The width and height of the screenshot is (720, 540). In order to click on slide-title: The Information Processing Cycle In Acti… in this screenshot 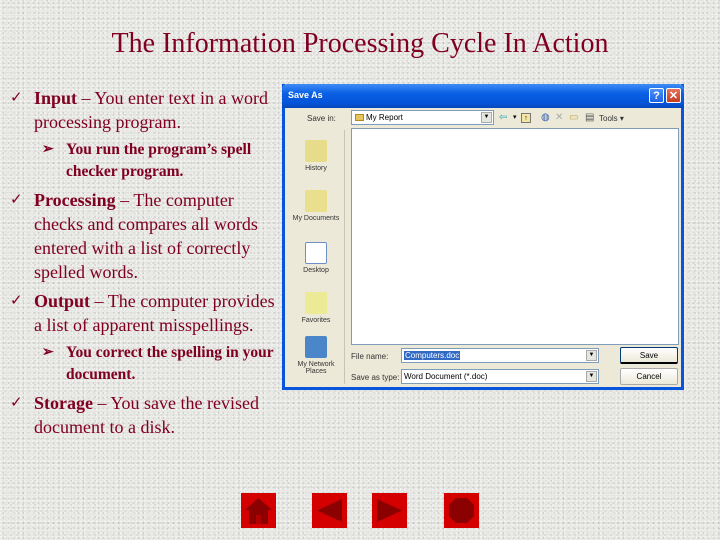, I will do `click(360, 43)`.